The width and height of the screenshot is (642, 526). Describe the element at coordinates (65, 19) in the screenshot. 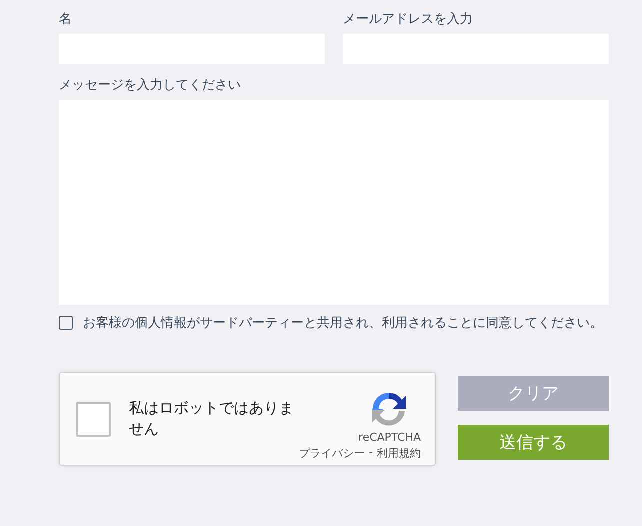

I see `field-label: 名` at that location.